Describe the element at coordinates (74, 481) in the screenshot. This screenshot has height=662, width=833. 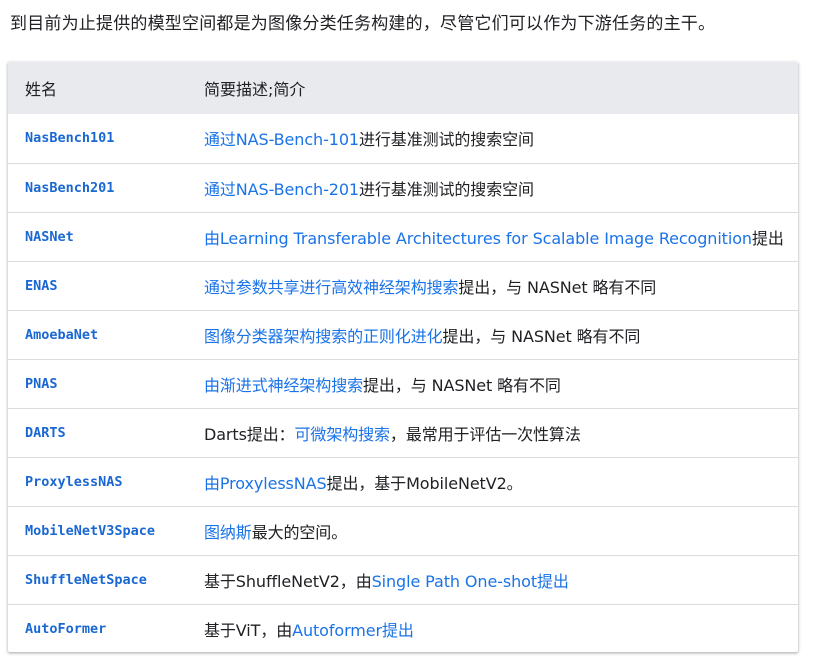
I see `model-space-name: ProxylessNAS` at that location.